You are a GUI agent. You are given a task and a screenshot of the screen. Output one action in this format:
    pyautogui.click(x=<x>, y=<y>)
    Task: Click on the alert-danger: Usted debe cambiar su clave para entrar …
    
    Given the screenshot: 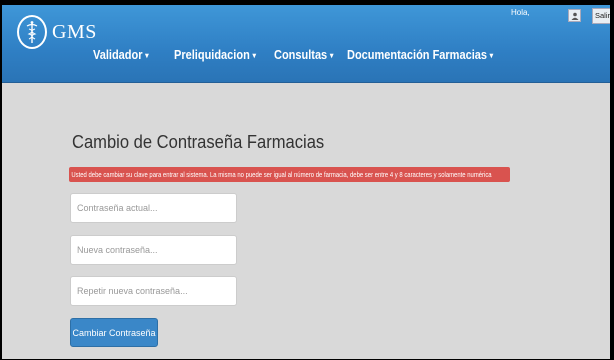 What is the action you would take?
    pyautogui.click(x=289, y=174)
    